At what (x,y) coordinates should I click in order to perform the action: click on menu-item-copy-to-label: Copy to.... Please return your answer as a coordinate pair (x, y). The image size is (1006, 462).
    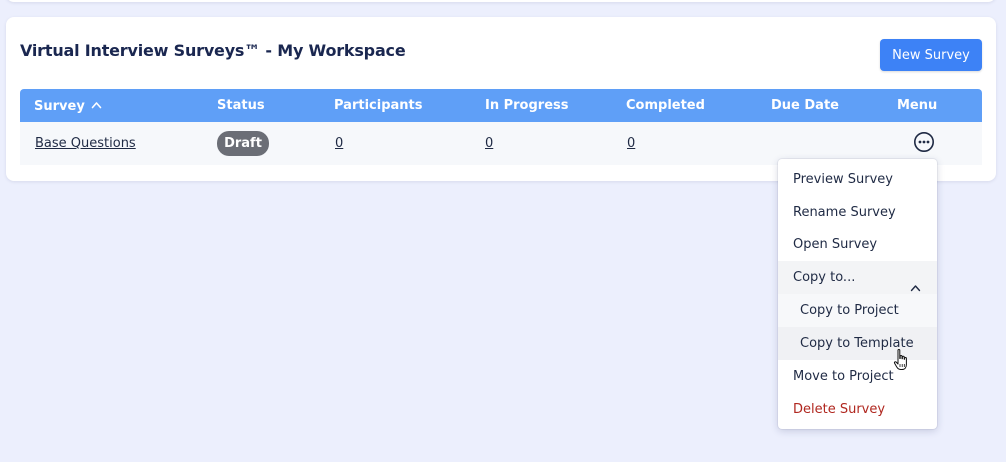
    Looking at the image, I should click on (824, 277).